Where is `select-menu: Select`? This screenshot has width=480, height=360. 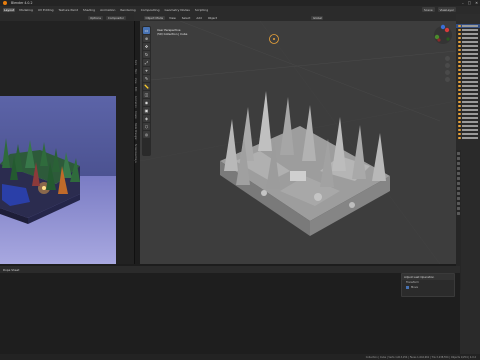
select-menu: Select is located at coordinates (186, 18).